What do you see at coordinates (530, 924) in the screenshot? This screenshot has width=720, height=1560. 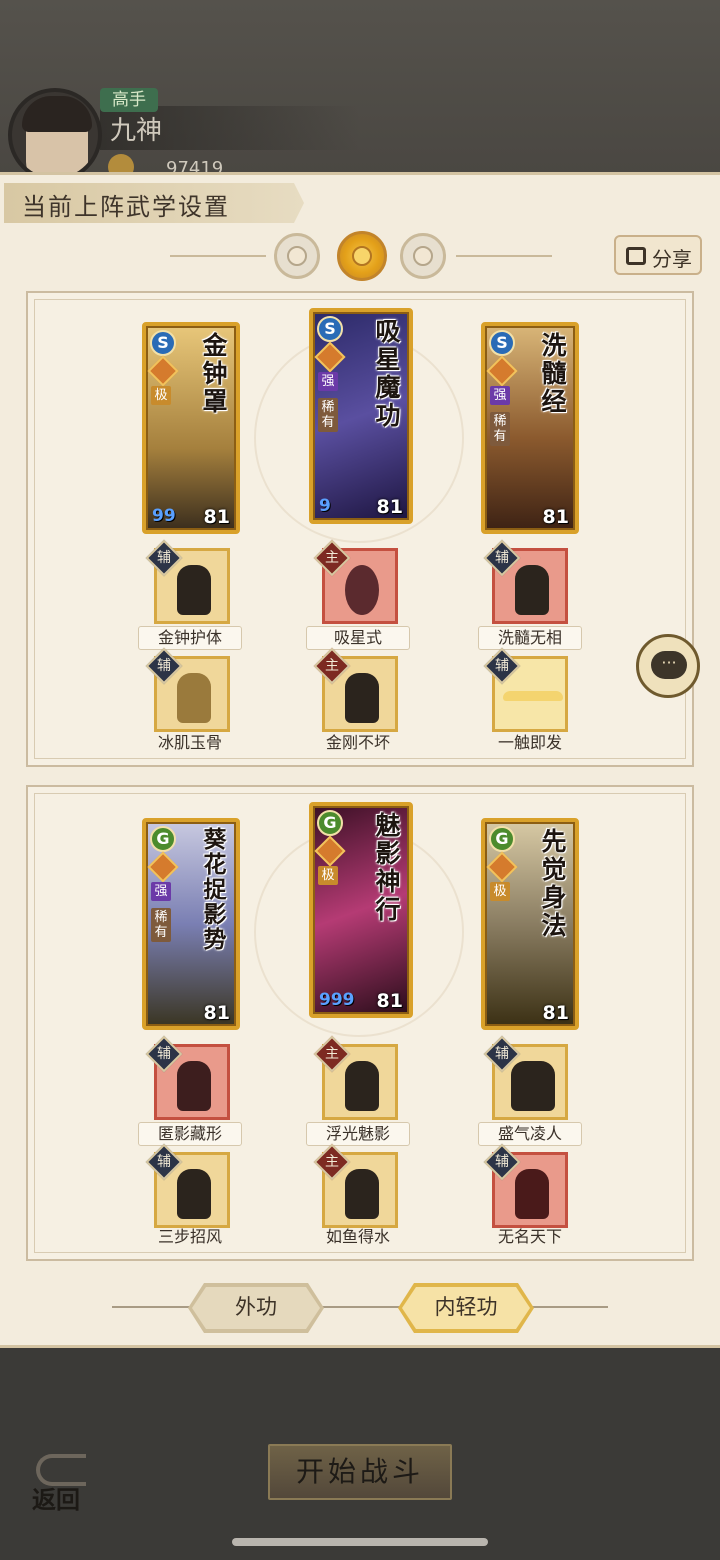 I see `martial-card-xianjueshenfa: G 极 先觉身法 81` at bounding box center [530, 924].